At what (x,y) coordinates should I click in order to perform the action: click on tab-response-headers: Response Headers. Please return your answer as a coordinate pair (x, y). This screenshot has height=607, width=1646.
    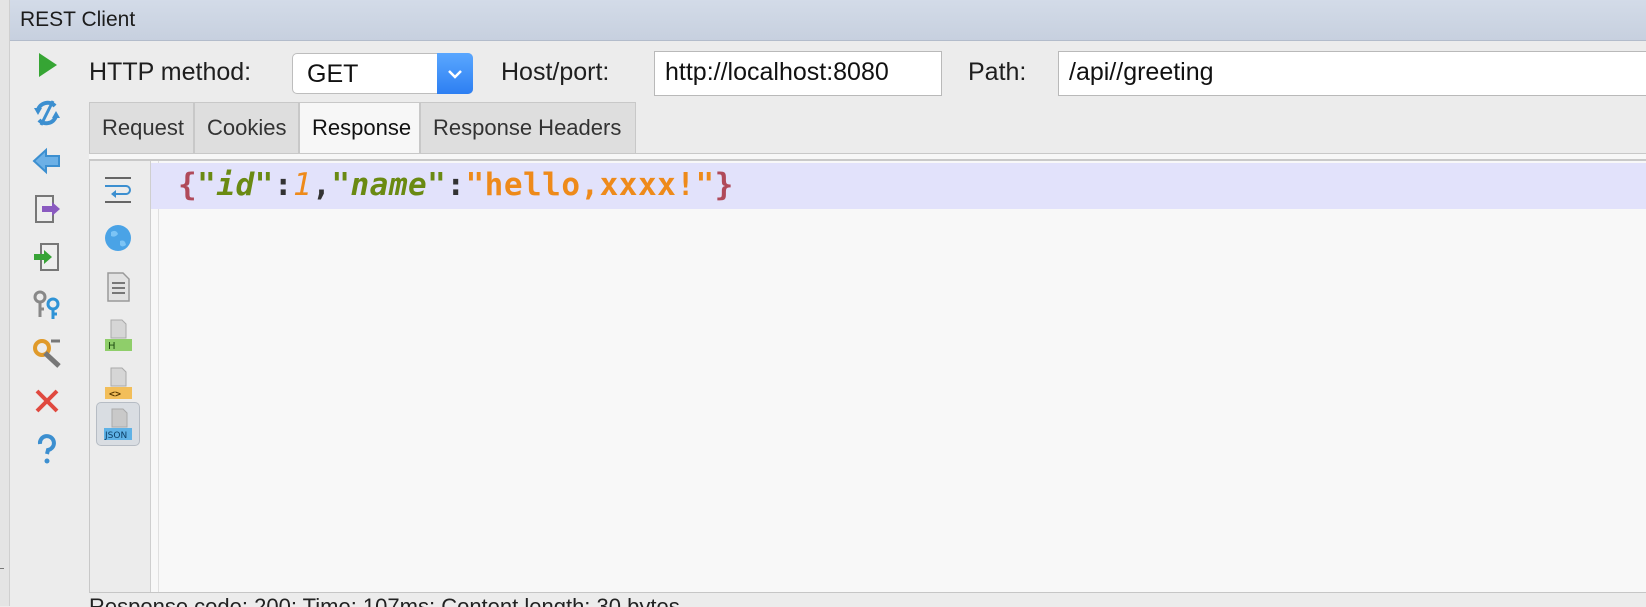
    Looking at the image, I should click on (528, 127).